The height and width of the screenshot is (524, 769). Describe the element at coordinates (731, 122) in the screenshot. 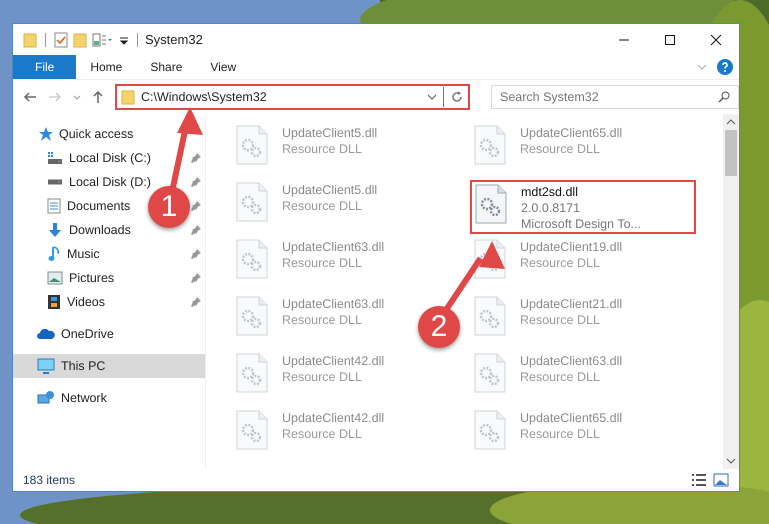

I see `scroll-up-icon` at that location.